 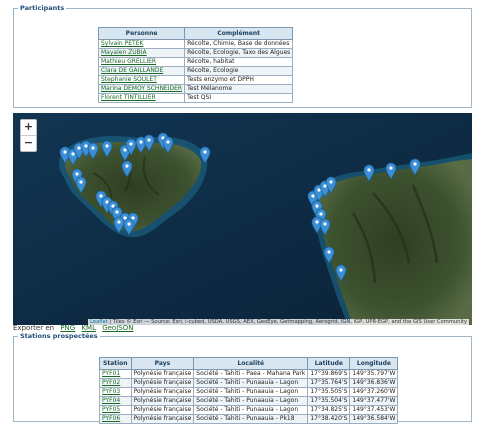 I want to click on participant-role-cell: Récolte, Ecologie, Taxo des Algues, so click(x=239, y=53).